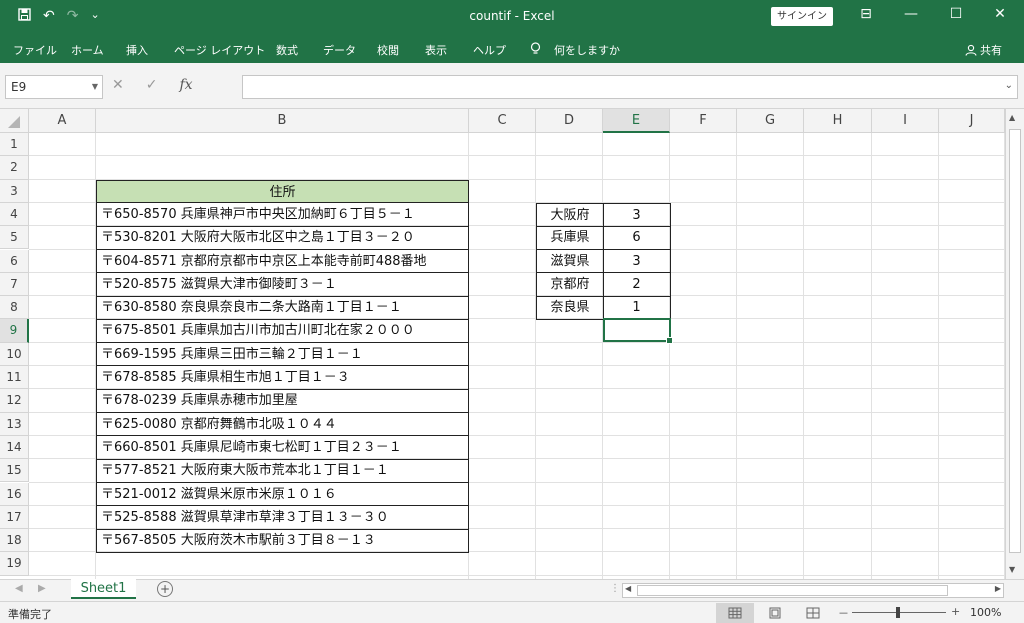 Image resolution: width=1024 pixels, height=623 pixels. What do you see at coordinates (14, 261) in the screenshot?
I see `row-header-6: 6` at bounding box center [14, 261].